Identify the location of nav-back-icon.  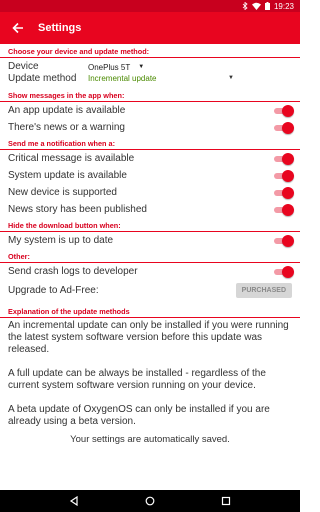
(74, 501).